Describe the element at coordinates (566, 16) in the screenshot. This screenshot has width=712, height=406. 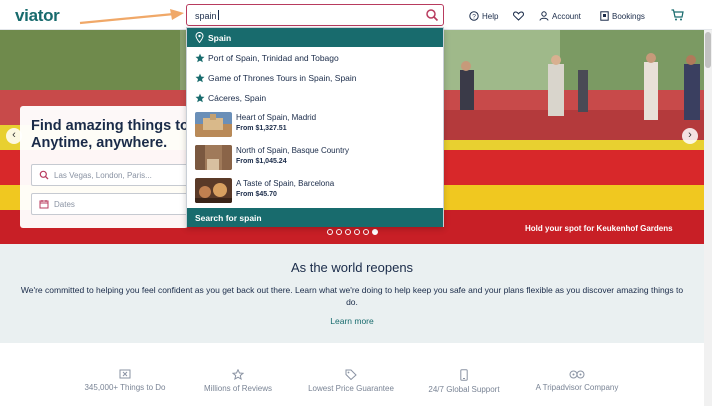
I see `account-label: Account` at that location.